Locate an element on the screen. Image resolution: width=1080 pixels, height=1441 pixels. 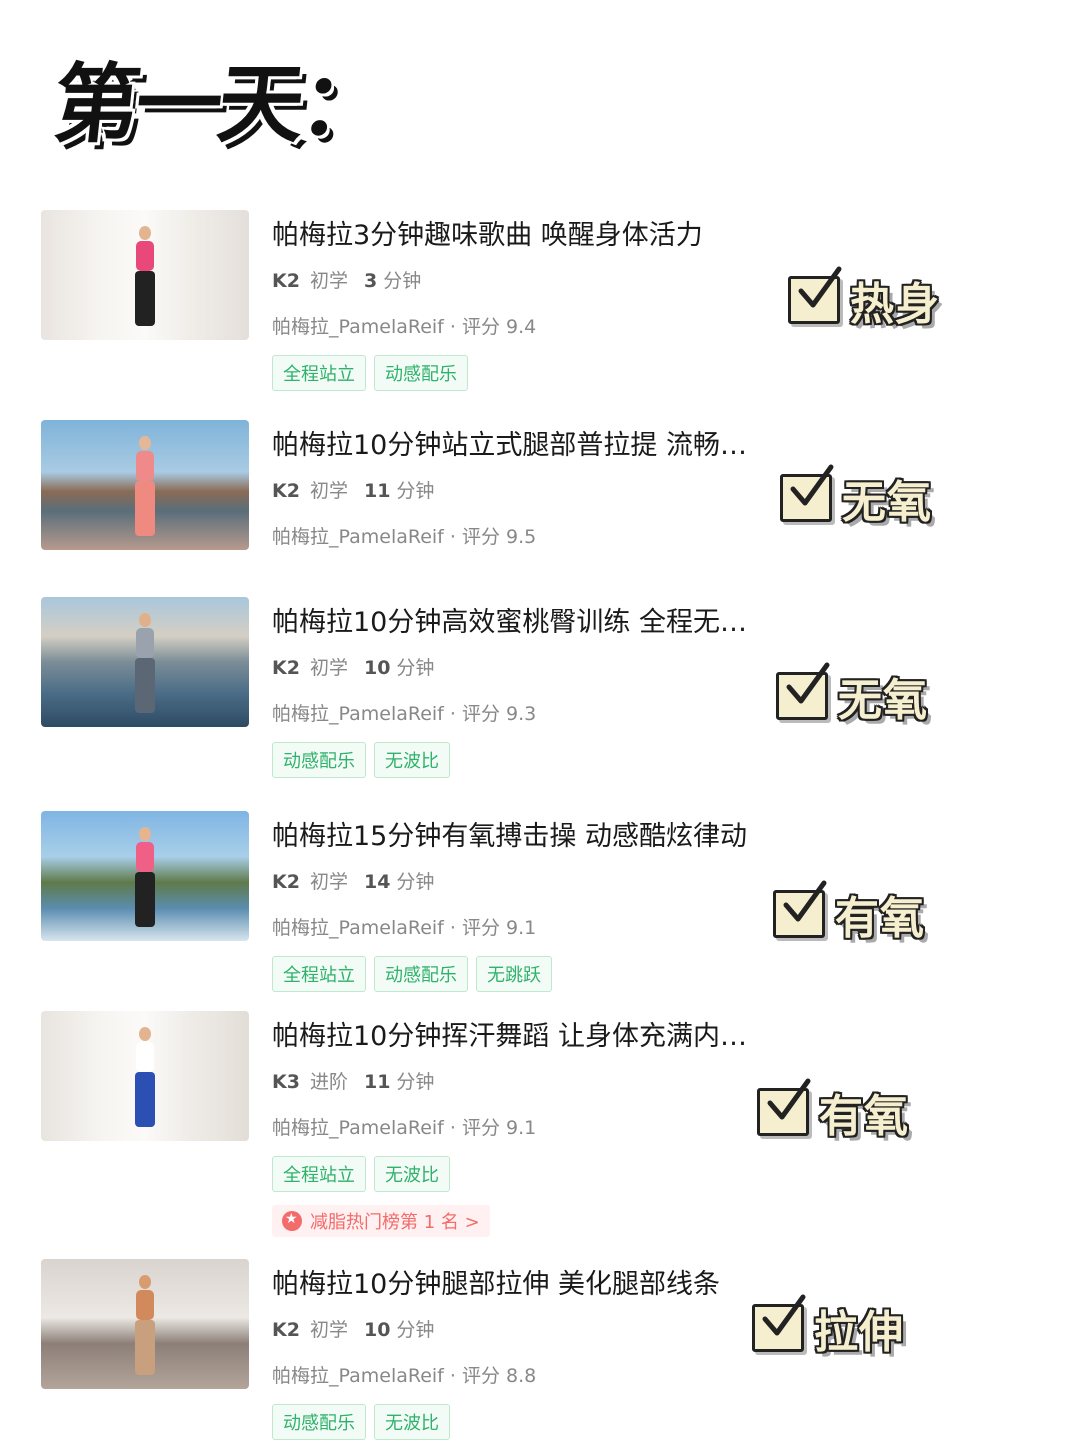
workout-meta: K2 初学 3 分钟 is located at coordinates (346, 279).